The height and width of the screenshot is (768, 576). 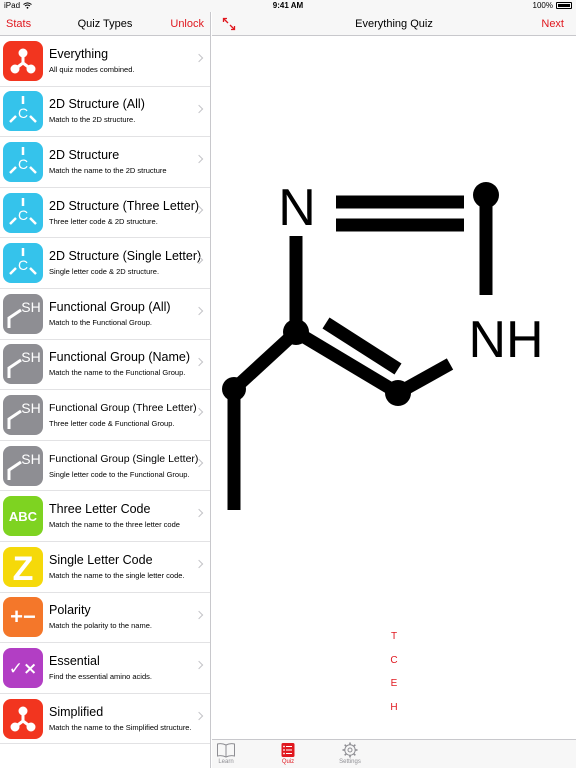 What do you see at coordinates (288, 750) in the screenshot?
I see `list-icon` at bounding box center [288, 750].